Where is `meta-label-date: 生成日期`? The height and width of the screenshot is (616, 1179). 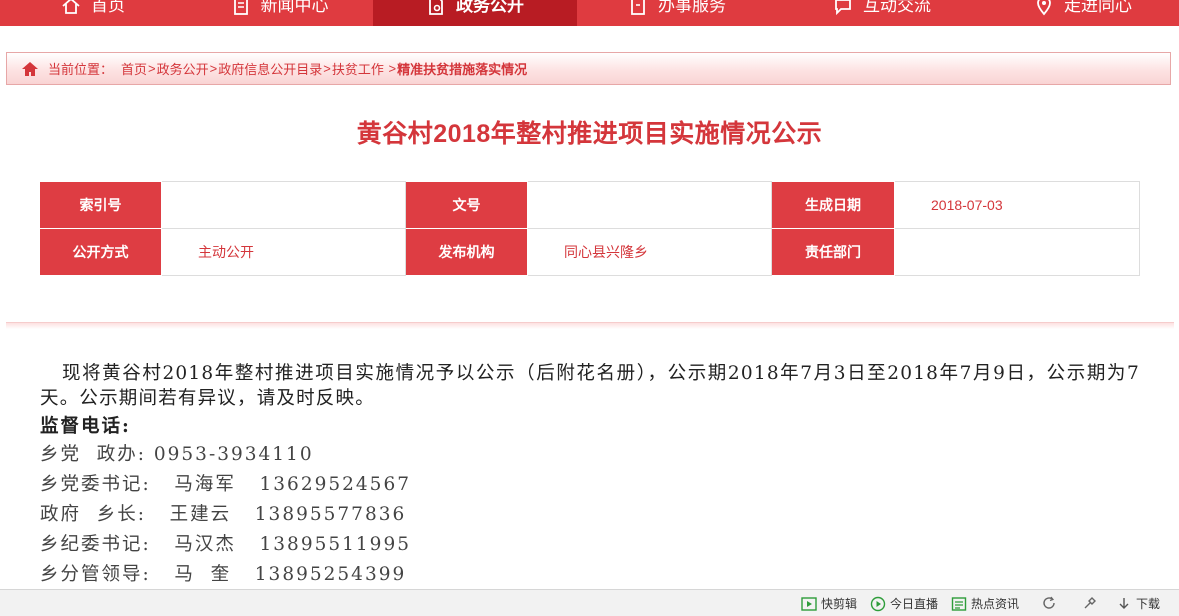 meta-label-date: 生成日期 is located at coordinates (833, 205).